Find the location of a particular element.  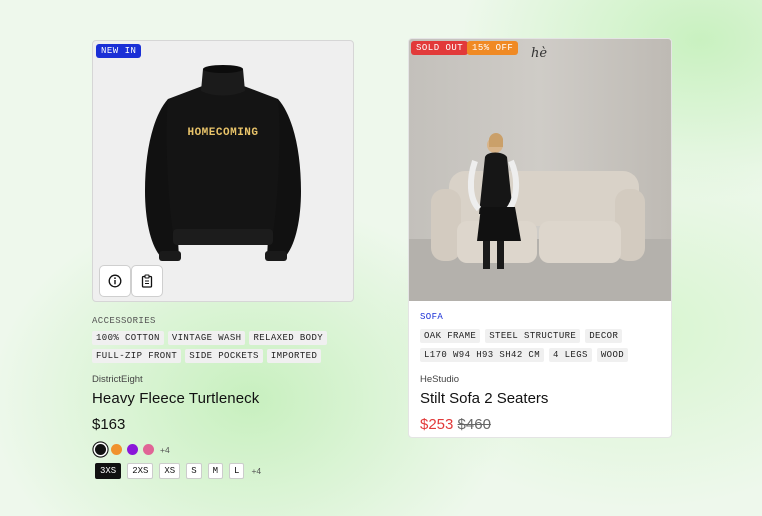

size-options: 3XS 2XS XS S M L +4 is located at coordinates (224, 471).